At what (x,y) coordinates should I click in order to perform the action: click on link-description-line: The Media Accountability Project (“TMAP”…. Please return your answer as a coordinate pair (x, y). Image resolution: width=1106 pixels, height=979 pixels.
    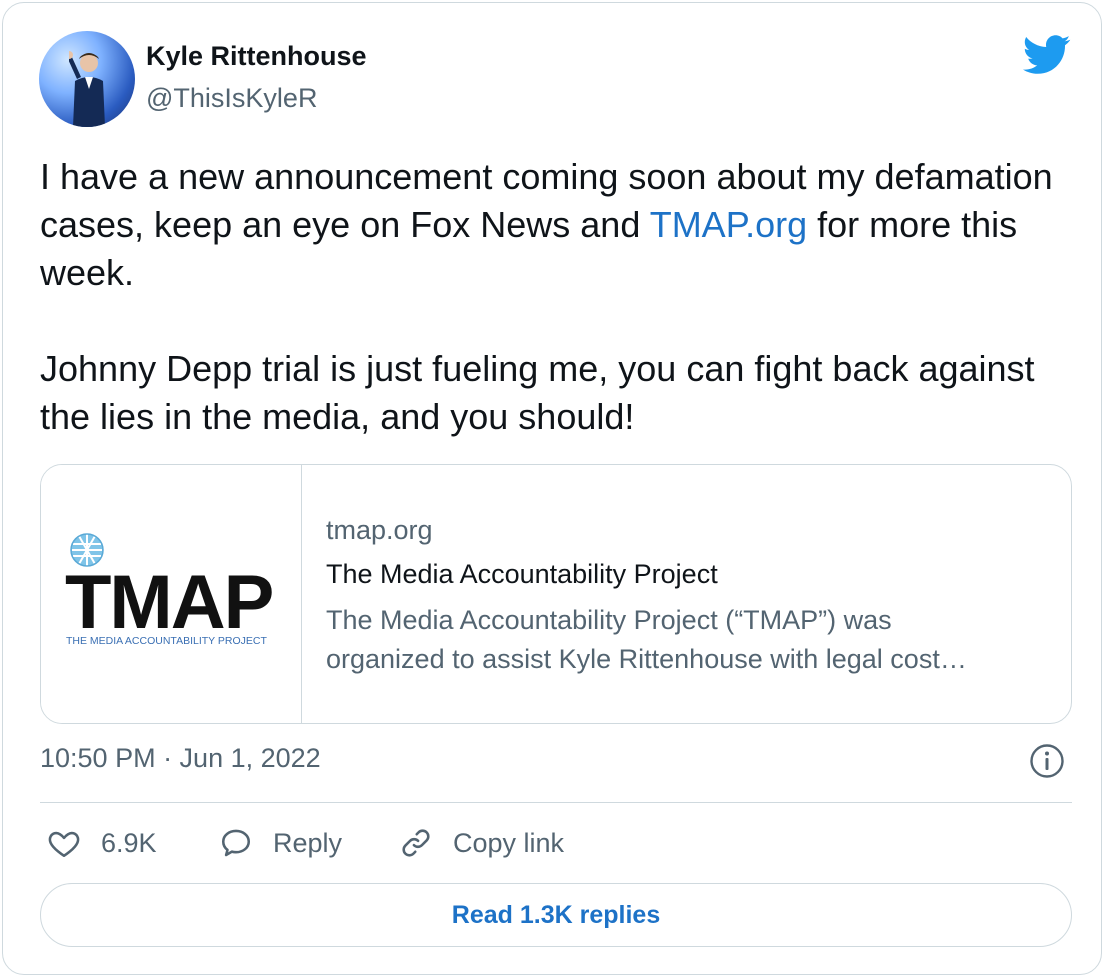
    Looking at the image, I should click on (609, 620).